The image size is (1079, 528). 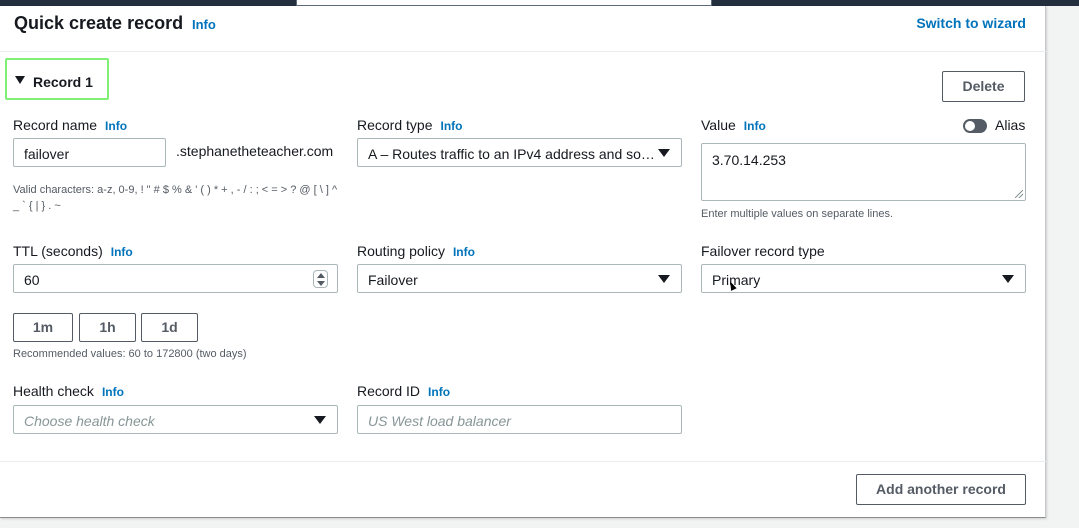 What do you see at coordinates (983, 86) in the screenshot?
I see `delete-button: Delete` at bounding box center [983, 86].